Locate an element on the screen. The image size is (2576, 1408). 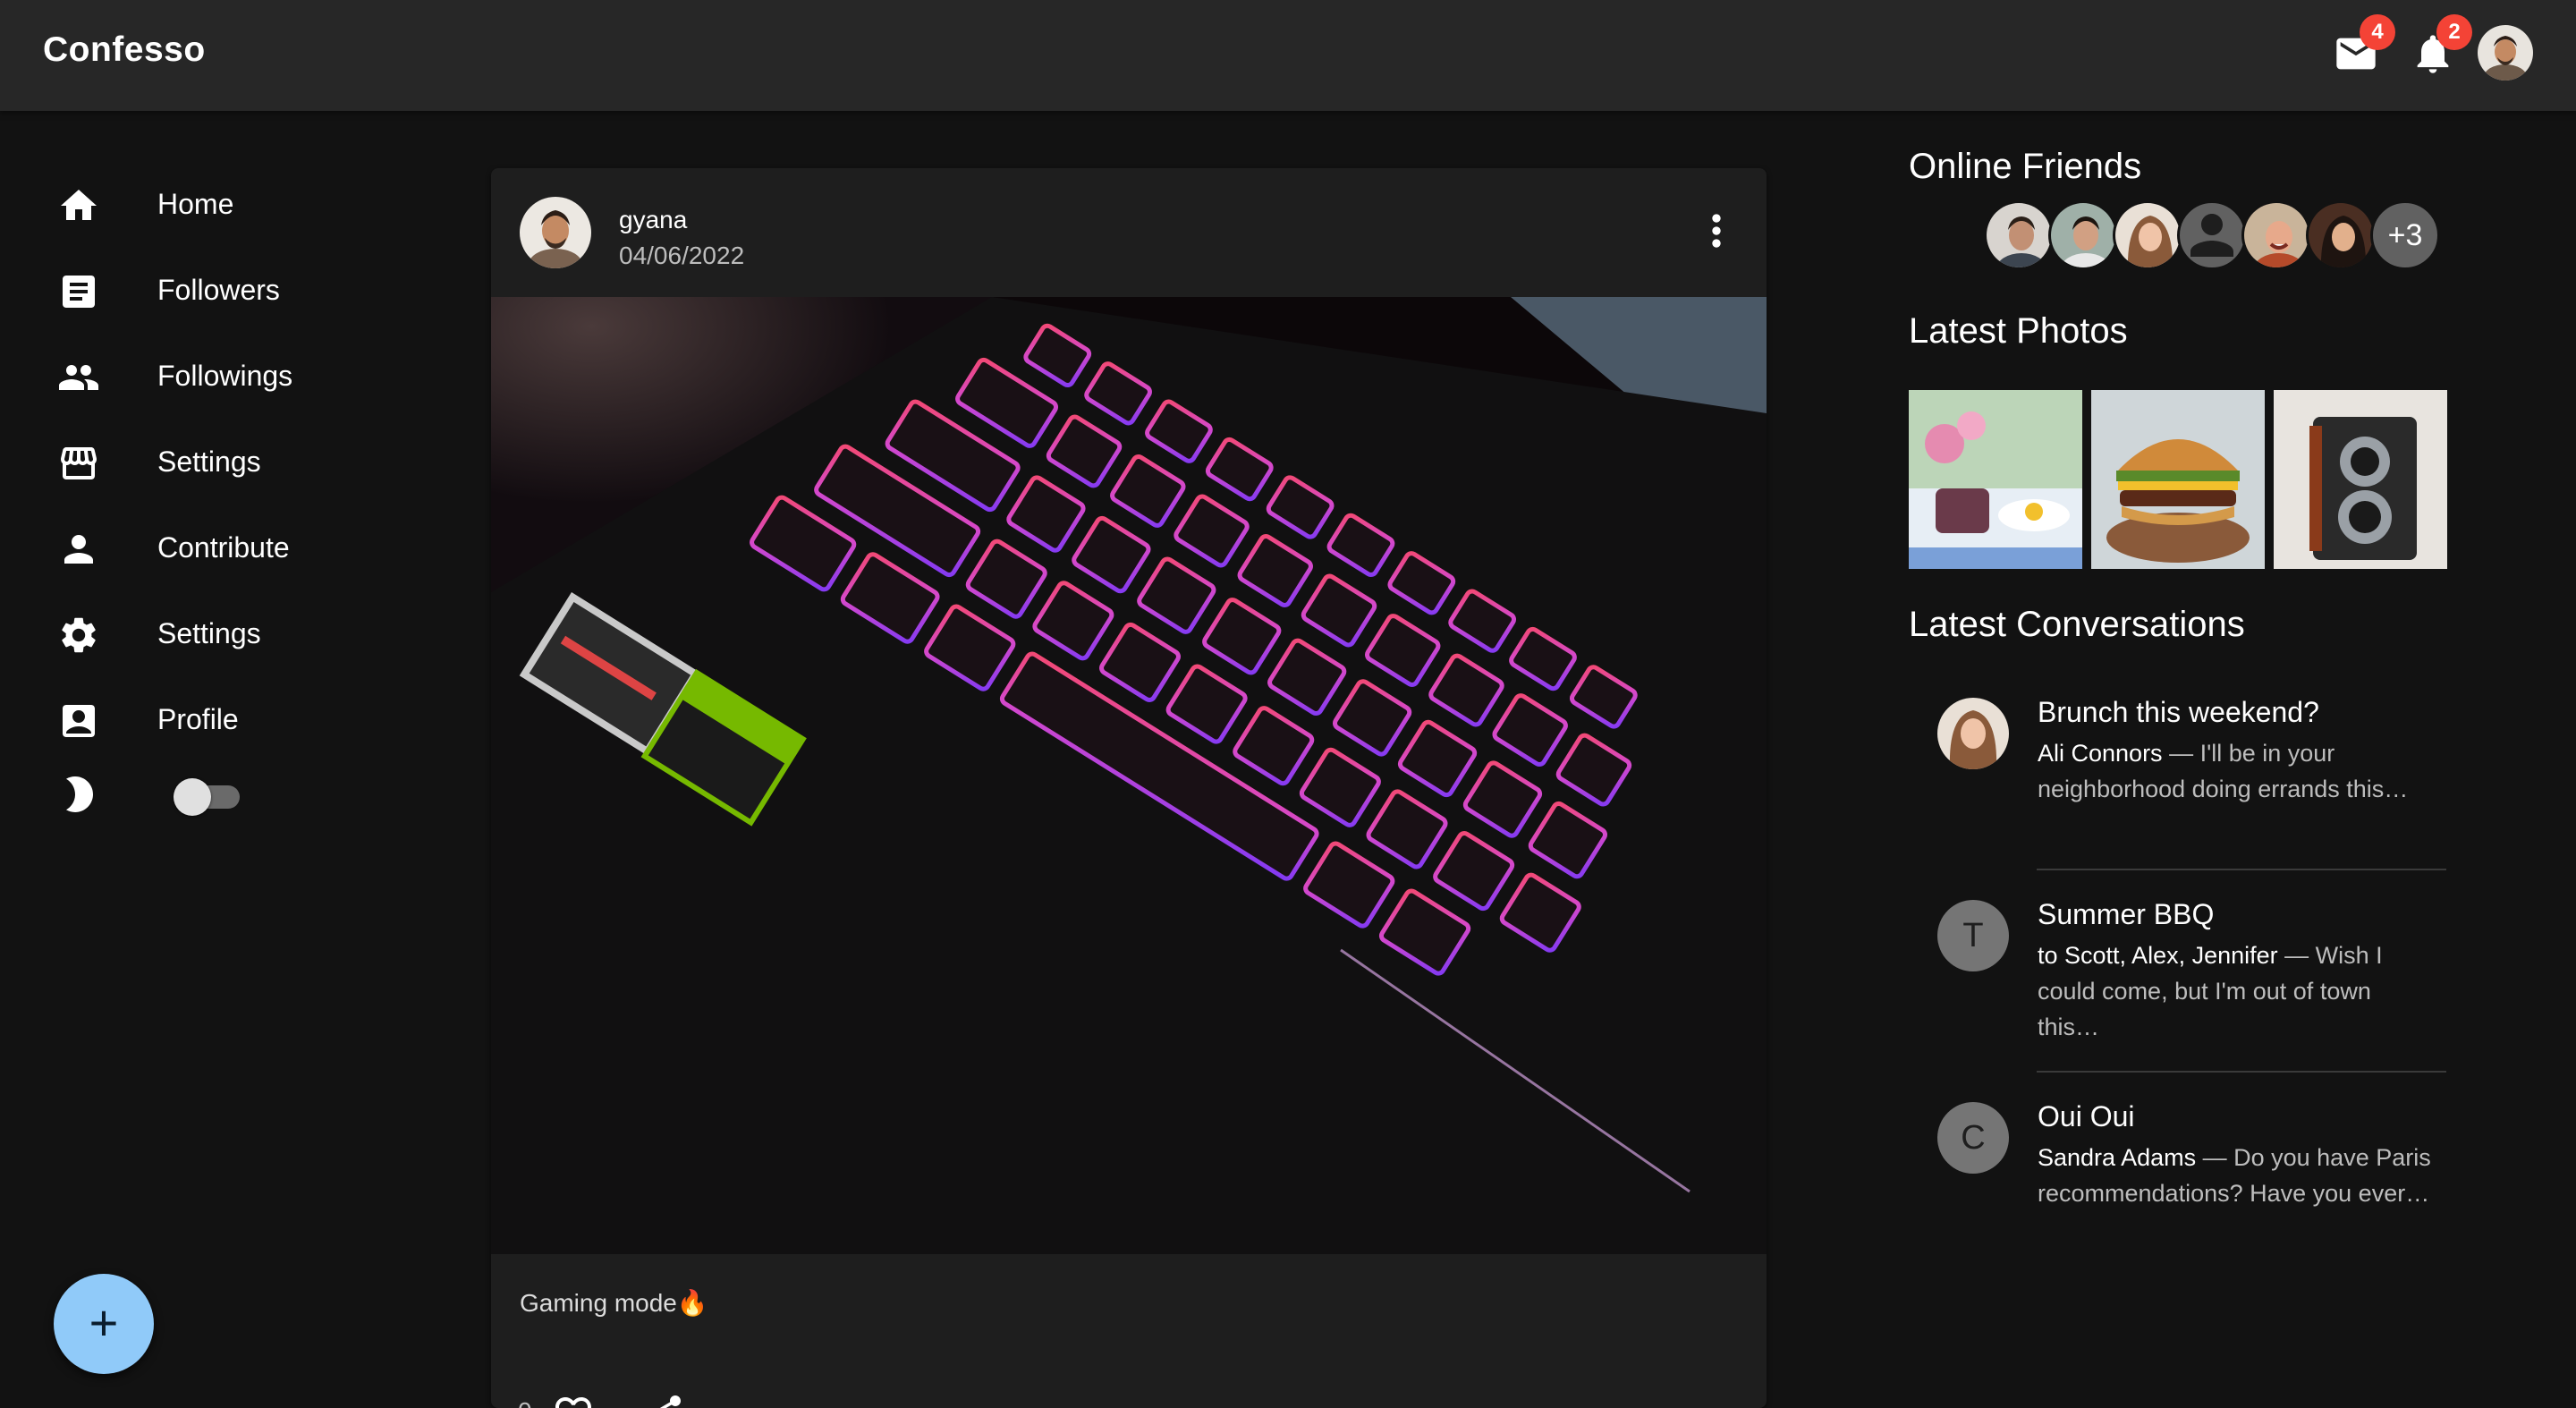
account-avatar is located at coordinates (2505, 53).